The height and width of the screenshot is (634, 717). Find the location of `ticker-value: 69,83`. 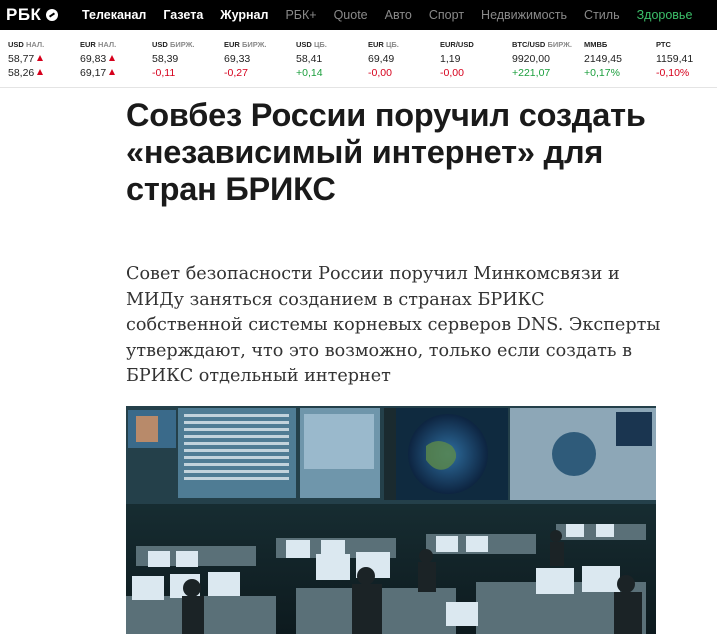

ticker-value: 69,83 is located at coordinates (93, 59).